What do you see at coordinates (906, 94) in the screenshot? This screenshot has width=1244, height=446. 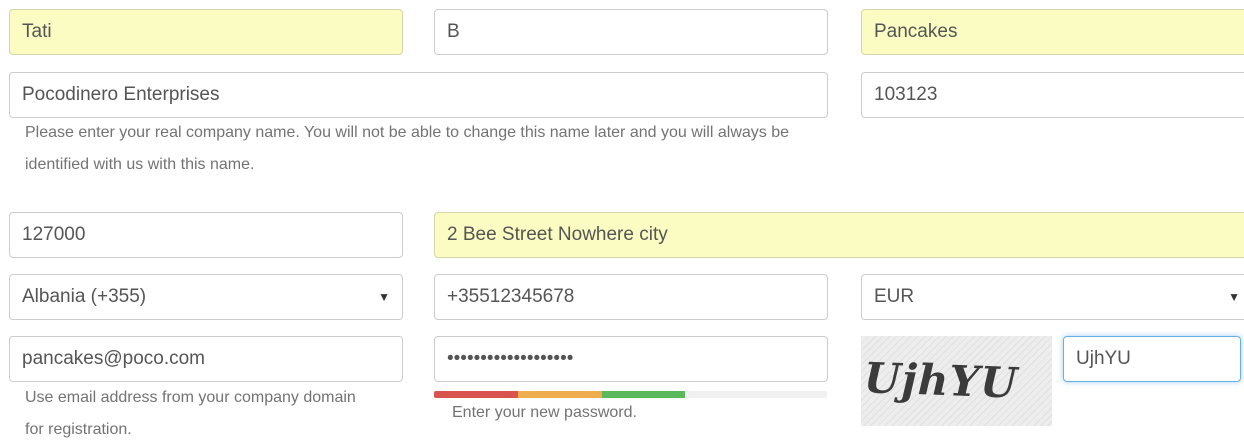 I see `company-id-value: 103123` at bounding box center [906, 94].